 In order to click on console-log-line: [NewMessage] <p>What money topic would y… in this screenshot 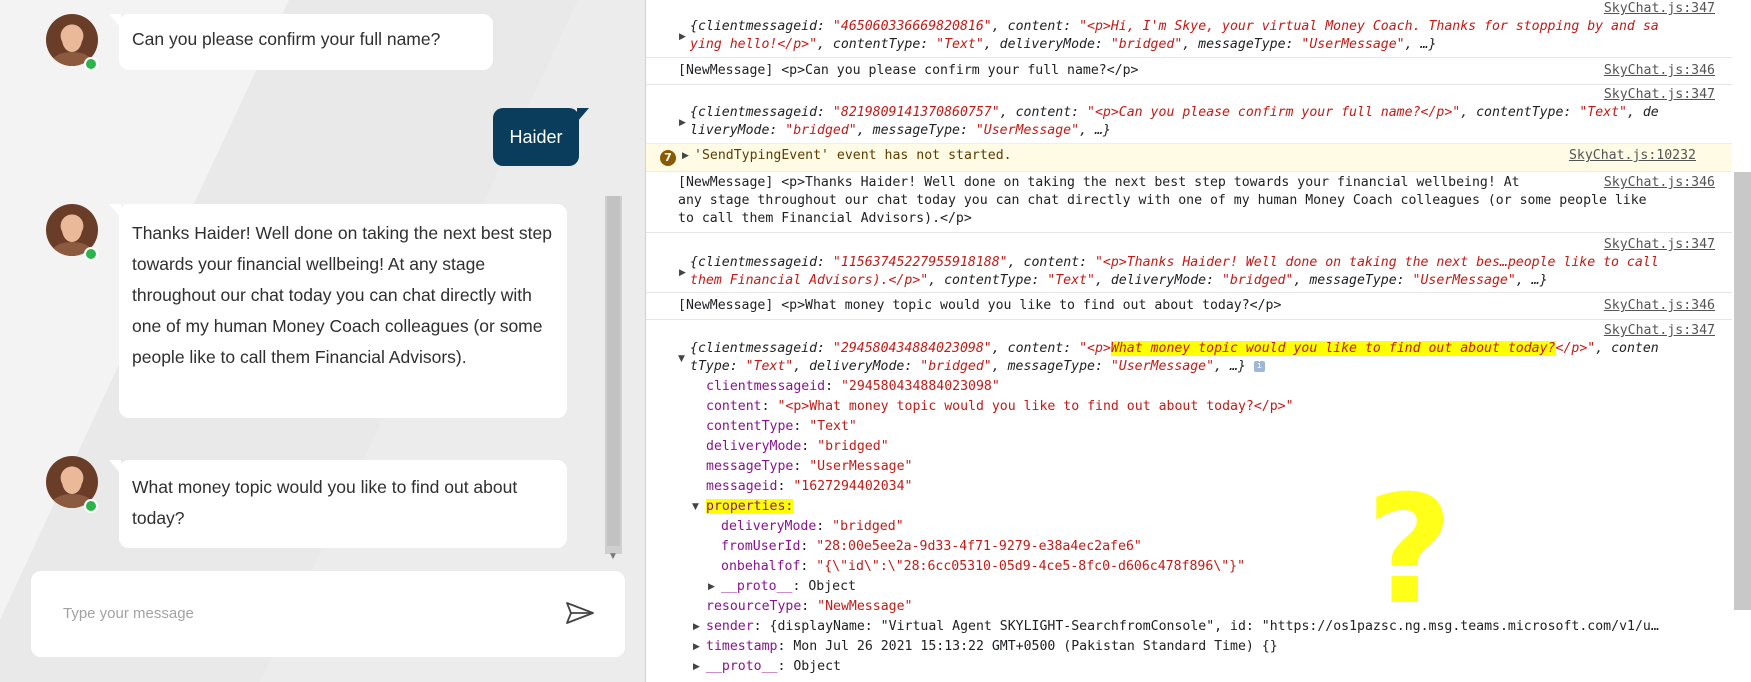, I will do `click(980, 305)`.